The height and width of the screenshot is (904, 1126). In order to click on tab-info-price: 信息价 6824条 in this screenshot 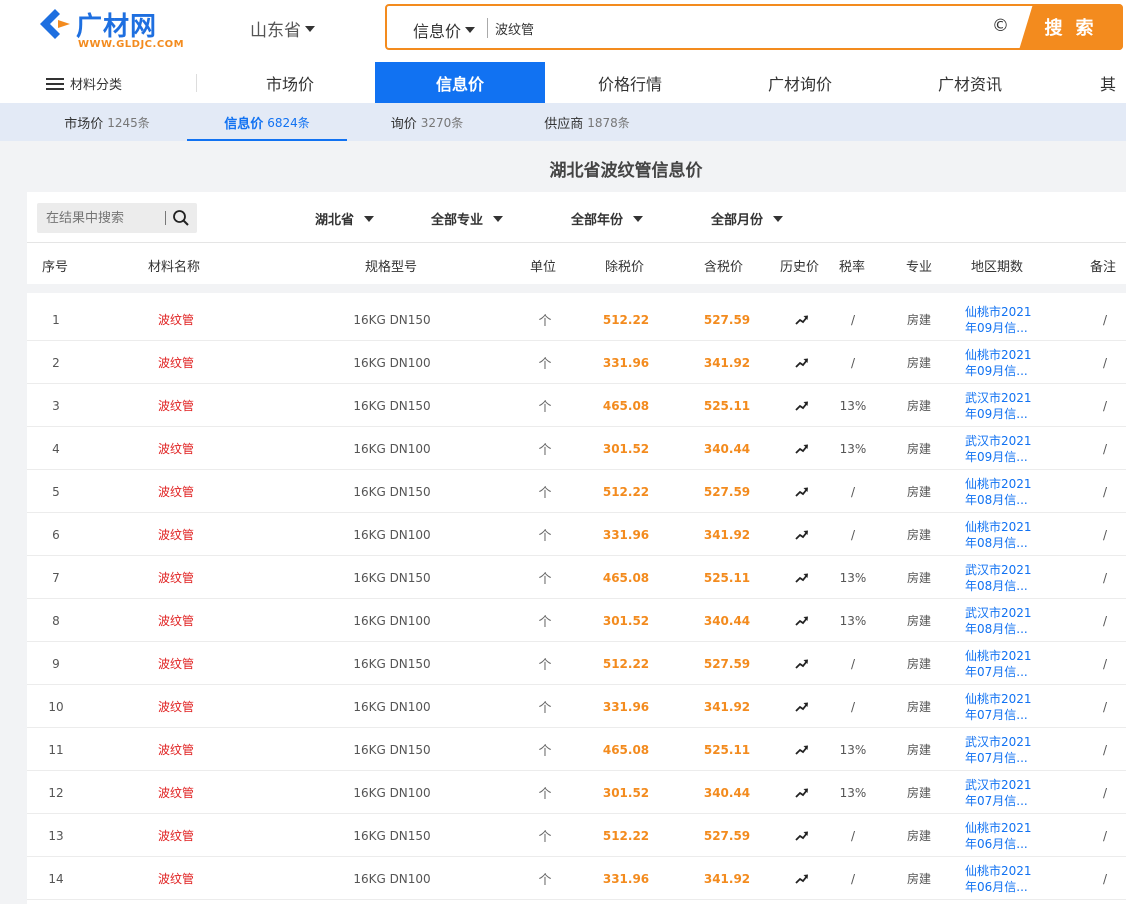, I will do `click(267, 122)`.